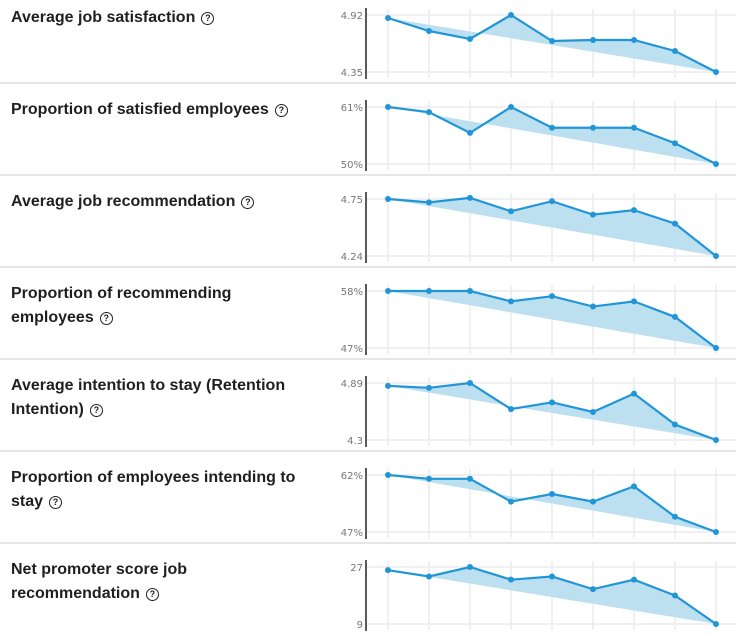 The image size is (736, 636). I want to click on y-tick-label: 50%, so click(352, 165).